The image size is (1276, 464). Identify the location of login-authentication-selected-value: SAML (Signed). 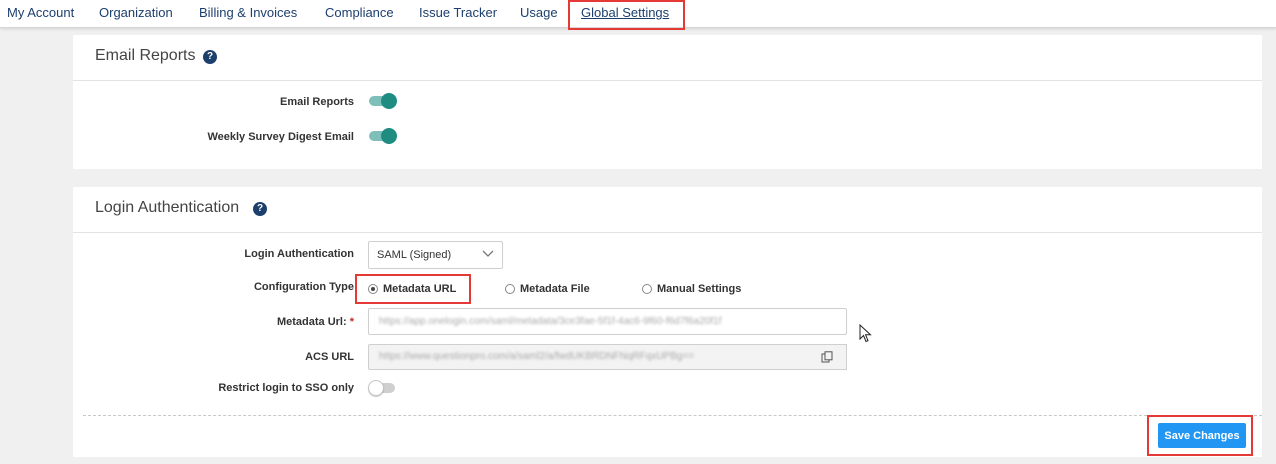
(414, 255).